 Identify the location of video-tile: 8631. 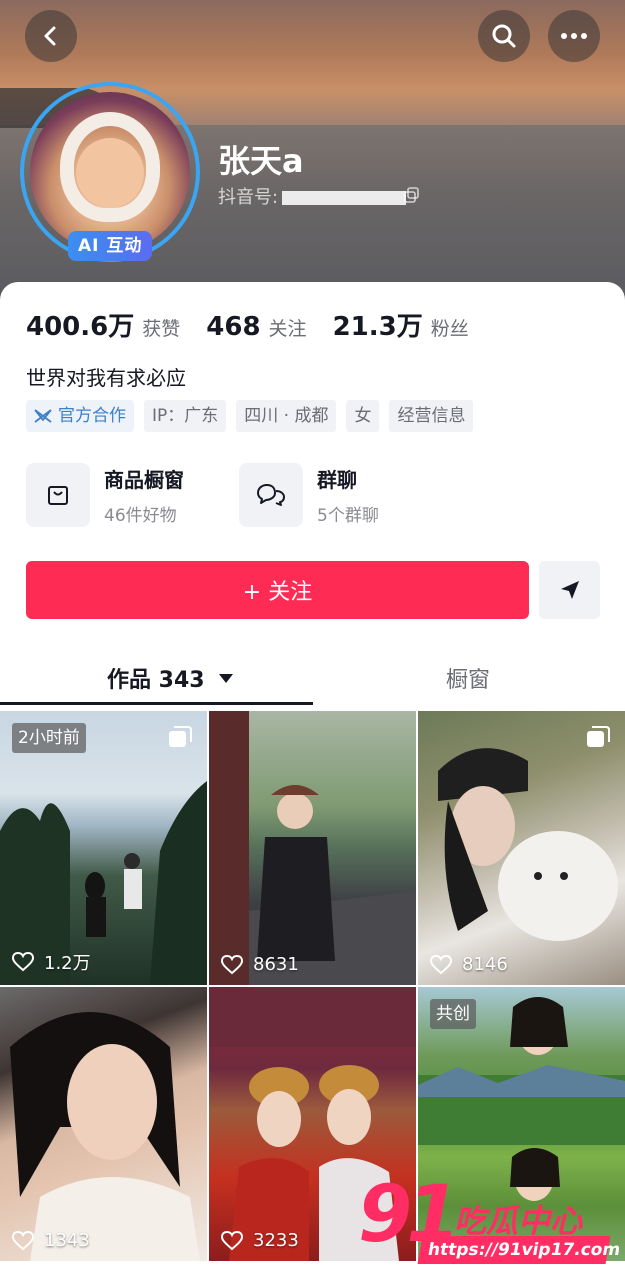
(312, 848).